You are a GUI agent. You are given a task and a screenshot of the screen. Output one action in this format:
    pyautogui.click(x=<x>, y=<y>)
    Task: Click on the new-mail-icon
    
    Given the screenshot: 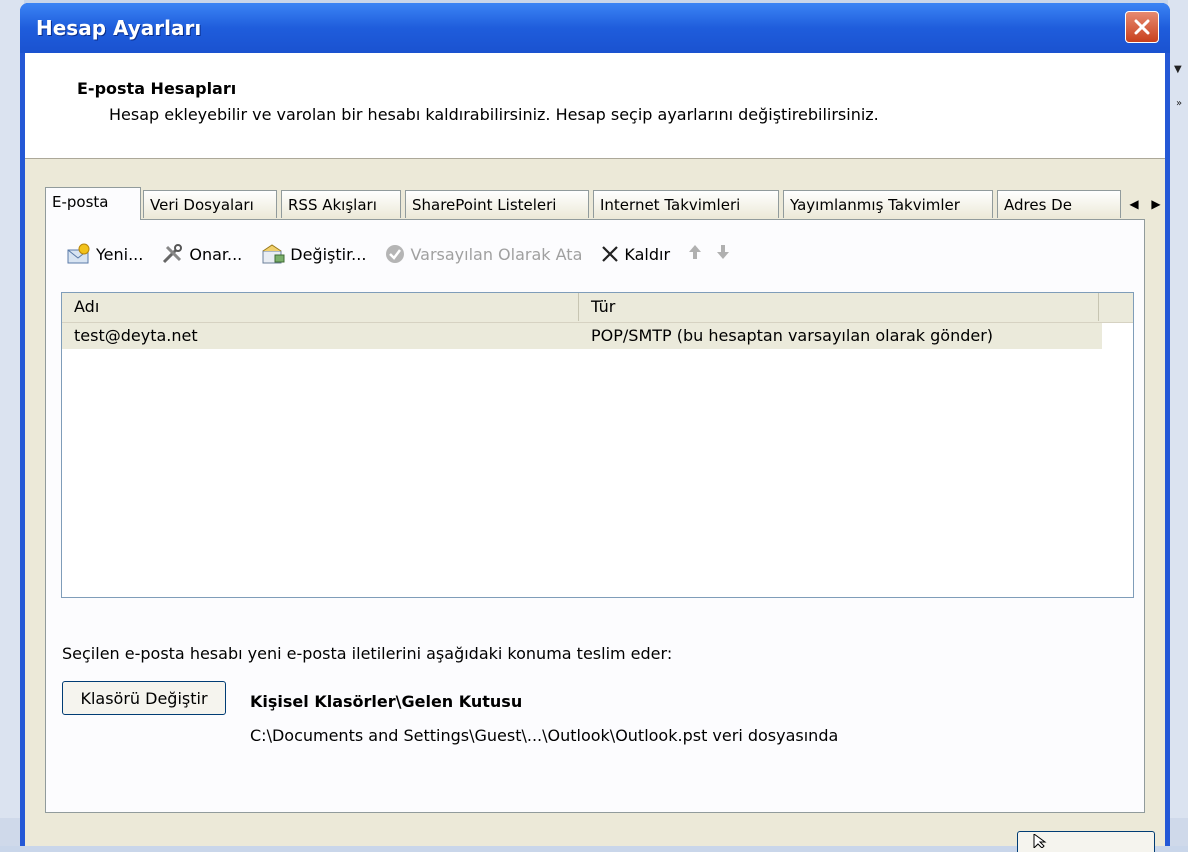 What is the action you would take?
    pyautogui.click(x=79, y=254)
    